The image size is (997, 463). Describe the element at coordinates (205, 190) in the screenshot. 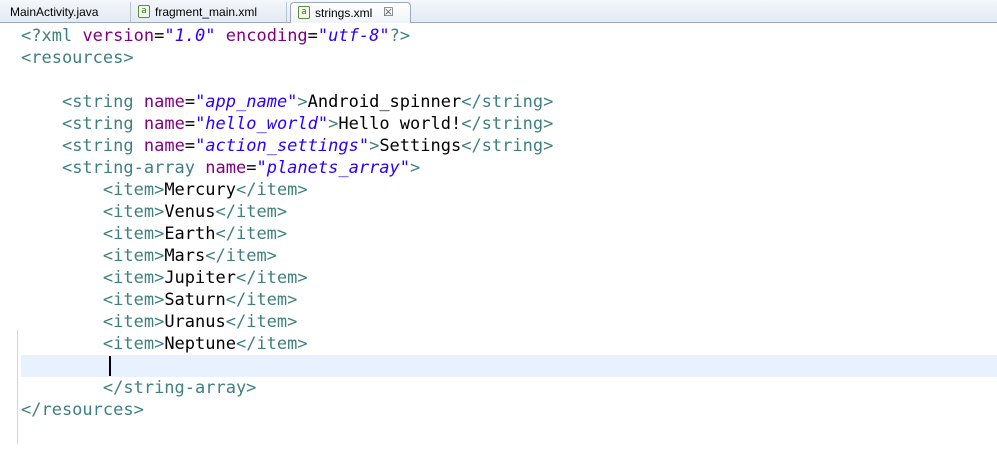

I see `code-line: <item>Mercury</item>` at that location.